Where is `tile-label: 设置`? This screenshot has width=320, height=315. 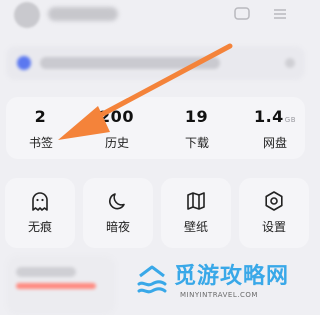 tile-label: 设置 is located at coordinates (273, 227).